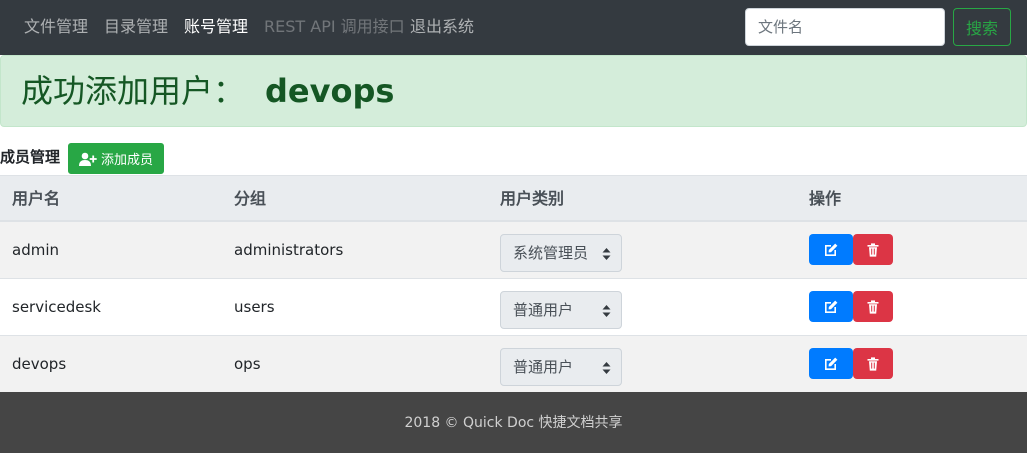 The width and height of the screenshot is (1027, 453). What do you see at coordinates (126, 160) in the screenshot?
I see `add-member-label: 添加成员` at bounding box center [126, 160].